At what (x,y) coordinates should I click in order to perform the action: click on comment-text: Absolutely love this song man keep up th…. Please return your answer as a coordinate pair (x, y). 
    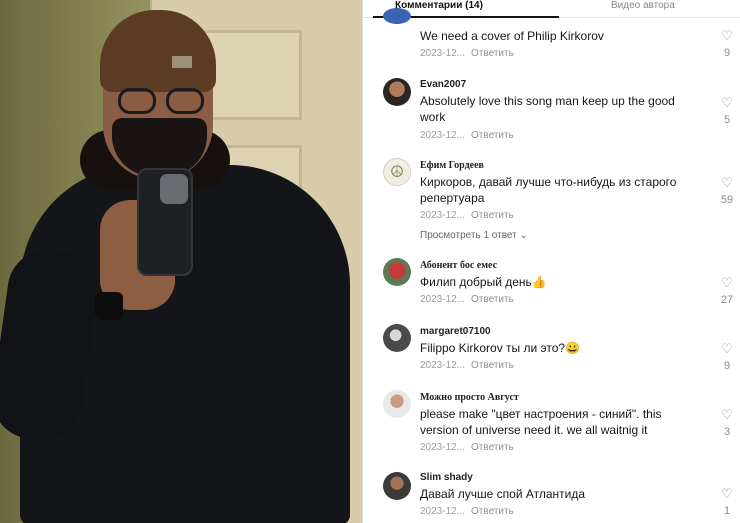
    Looking at the image, I should click on (547, 109).